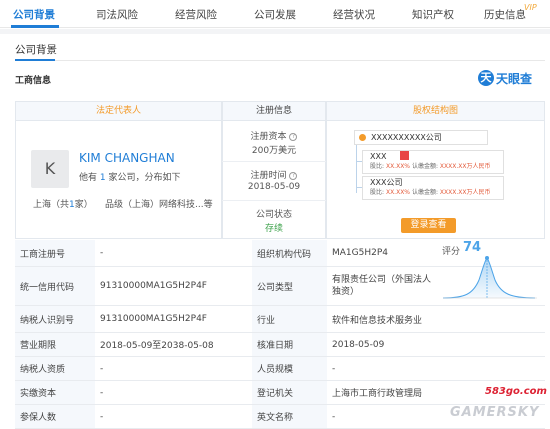 This screenshot has height=429, width=550. Describe the element at coordinates (55, 286) in the screenshot. I see `row-label: 统一信用代码` at that location.